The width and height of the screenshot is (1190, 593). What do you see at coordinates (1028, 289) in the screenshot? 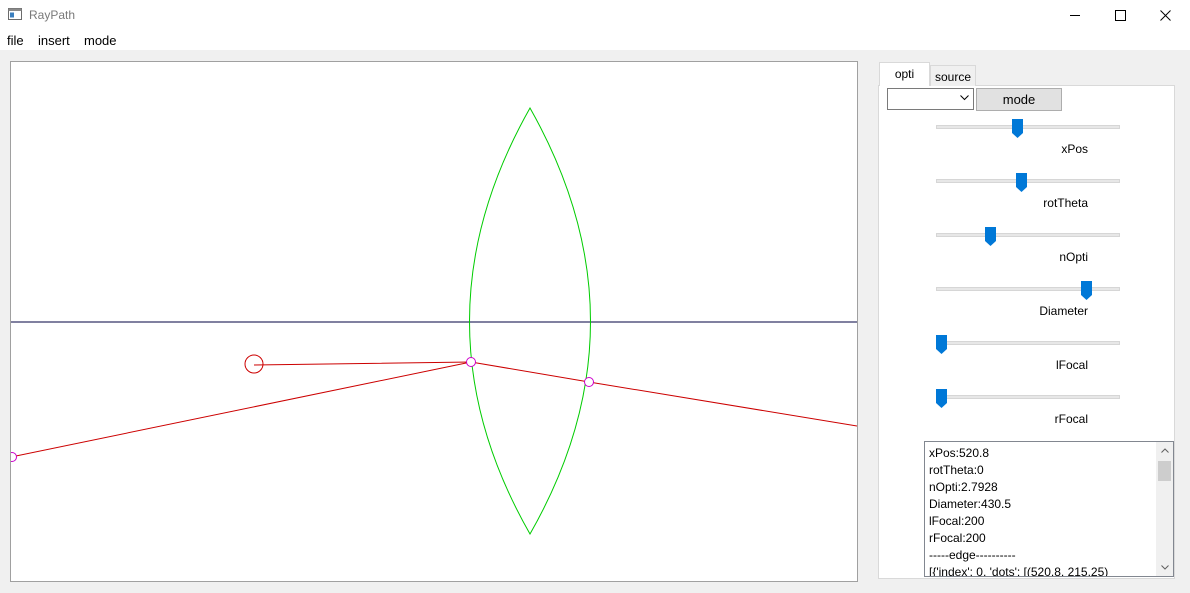
I see `slider-track-Diameter` at bounding box center [1028, 289].